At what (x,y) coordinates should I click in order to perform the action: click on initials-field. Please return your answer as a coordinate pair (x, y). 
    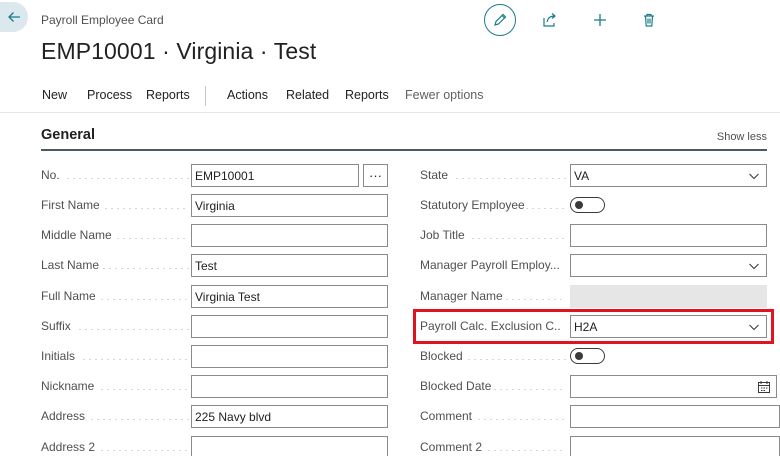
    Looking at the image, I should click on (289, 356).